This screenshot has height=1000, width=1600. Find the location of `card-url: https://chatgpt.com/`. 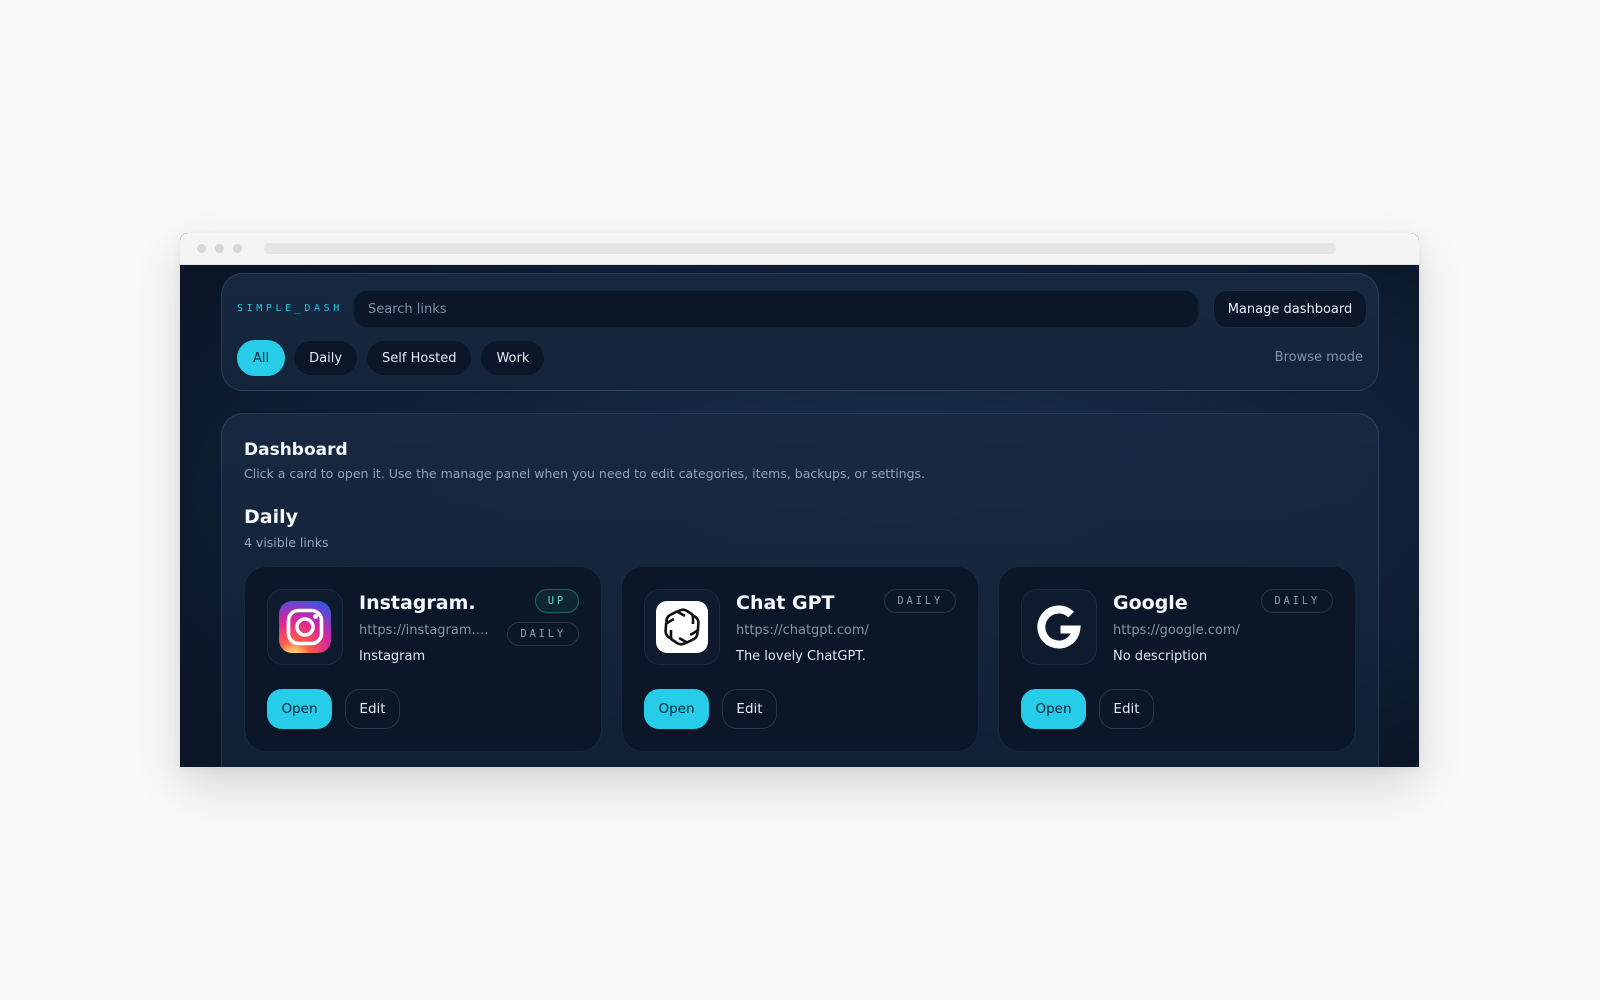

card-url: https://chatgpt.com/ is located at coordinates (802, 630).